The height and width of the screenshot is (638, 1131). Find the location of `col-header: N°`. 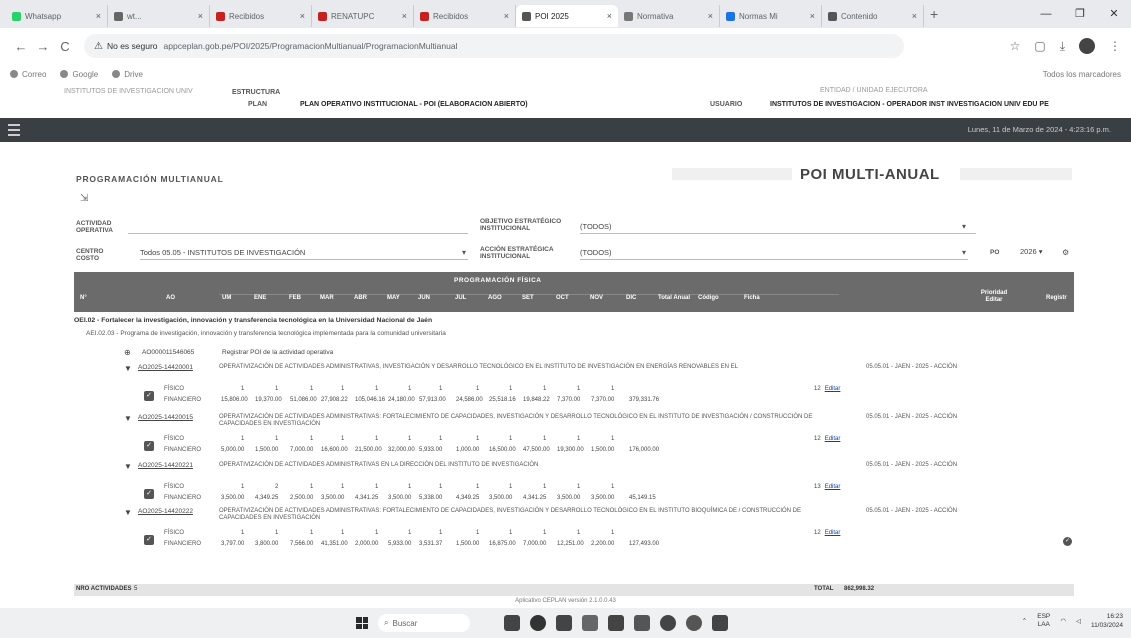

col-header: N° is located at coordinates (83, 298).